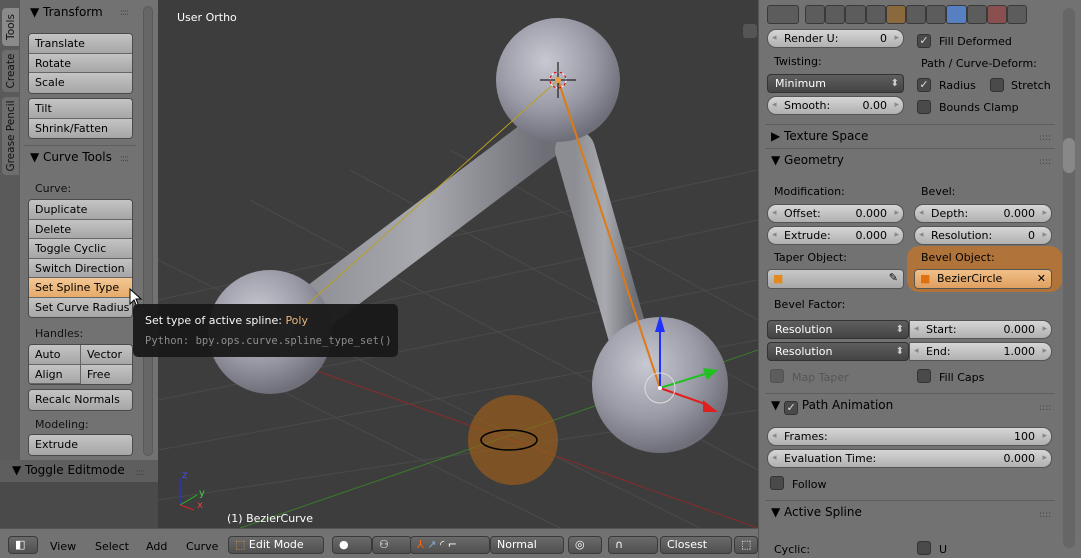 Image resolution: width=1081 pixels, height=558 pixels. I want to click on path-animation-header: ▼ ✓ Path Animation, so click(832, 406).